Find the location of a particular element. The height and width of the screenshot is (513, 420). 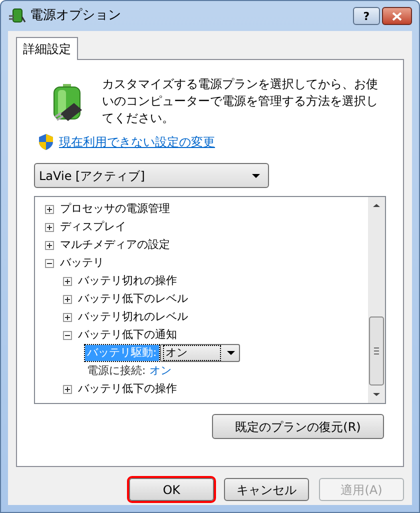

tree-item: バッテリ低下のレベル is located at coordinates (133, 299).